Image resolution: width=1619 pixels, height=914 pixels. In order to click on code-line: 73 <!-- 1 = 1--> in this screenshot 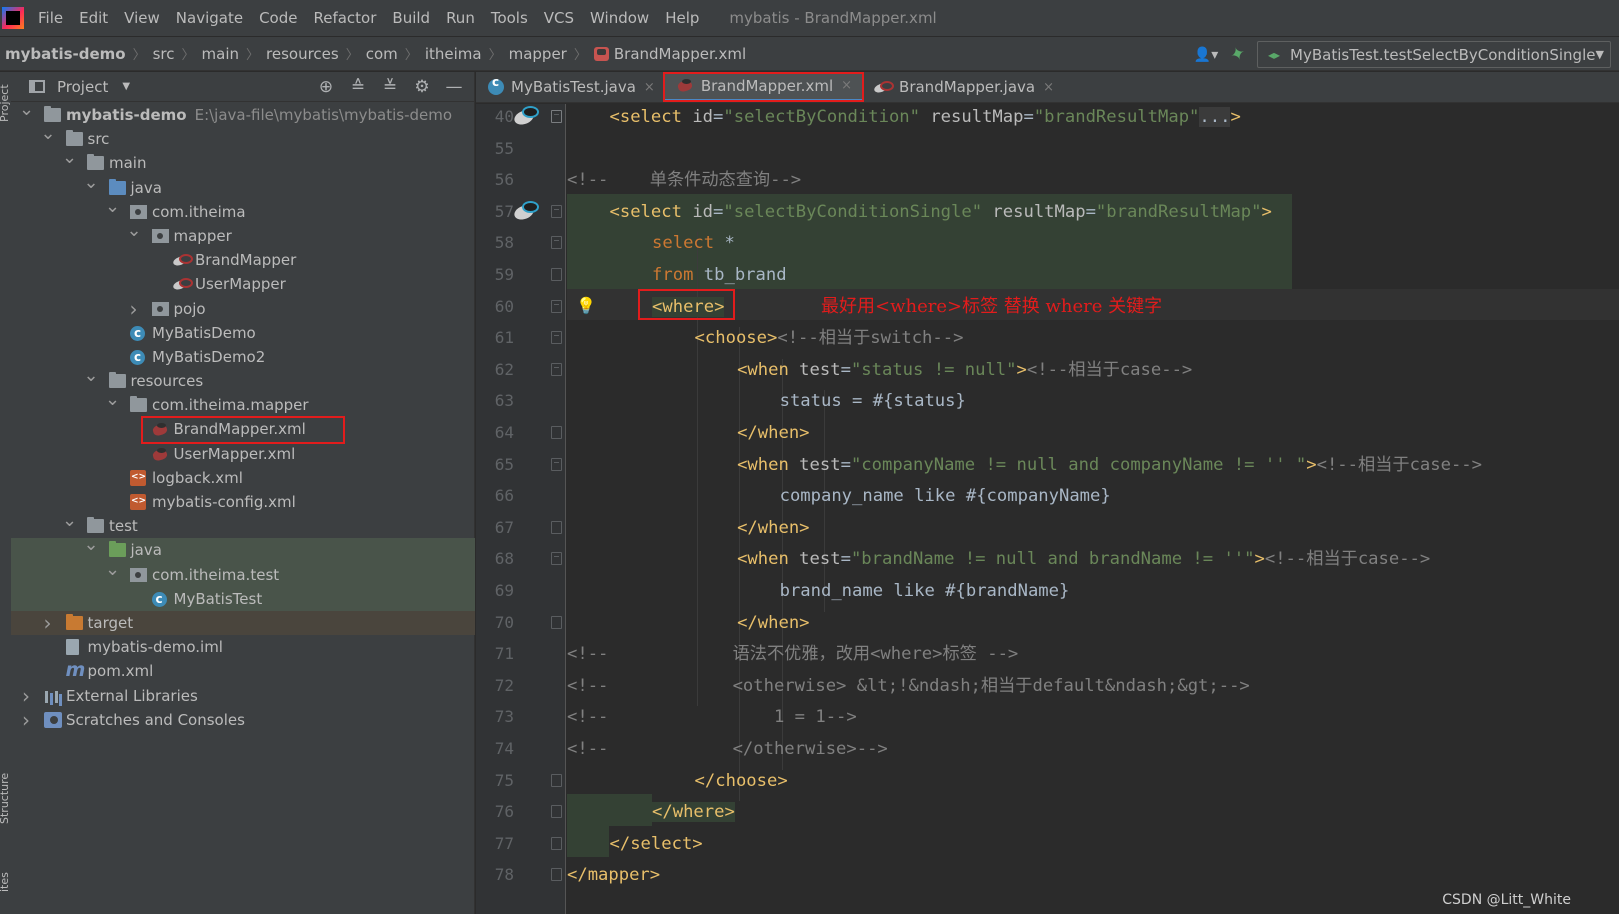, I will do `click(1047, 722)`.